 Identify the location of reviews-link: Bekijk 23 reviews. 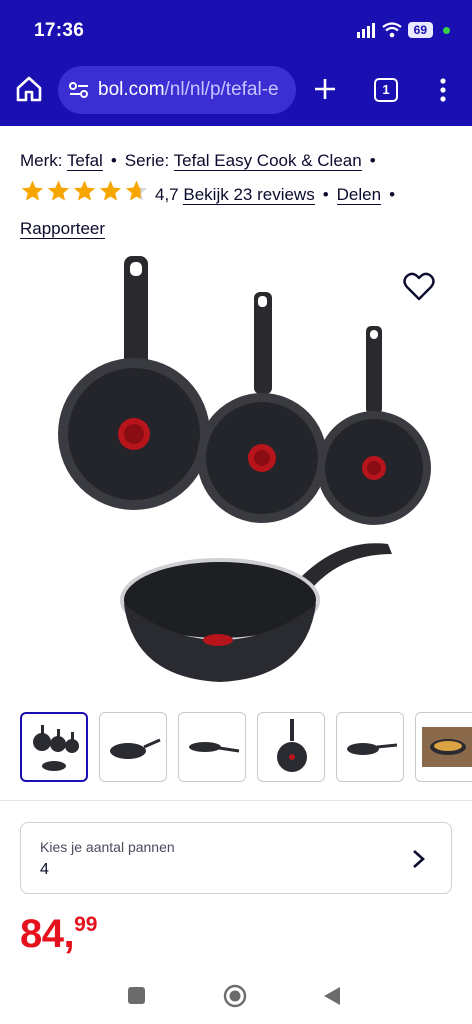
(249, 195).